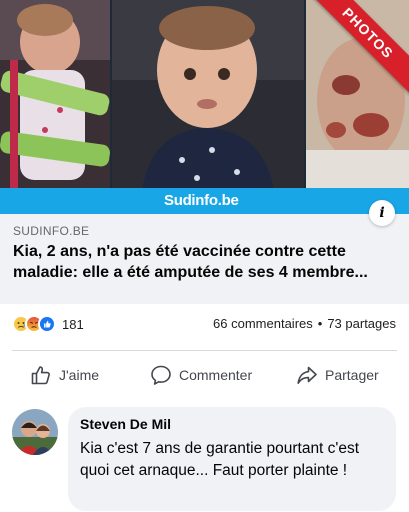 The height and width of the screenshot is (512, 409). Describe the element at coordinates (382, 213) in the screenshot. I see `info-icon: i` at that location.